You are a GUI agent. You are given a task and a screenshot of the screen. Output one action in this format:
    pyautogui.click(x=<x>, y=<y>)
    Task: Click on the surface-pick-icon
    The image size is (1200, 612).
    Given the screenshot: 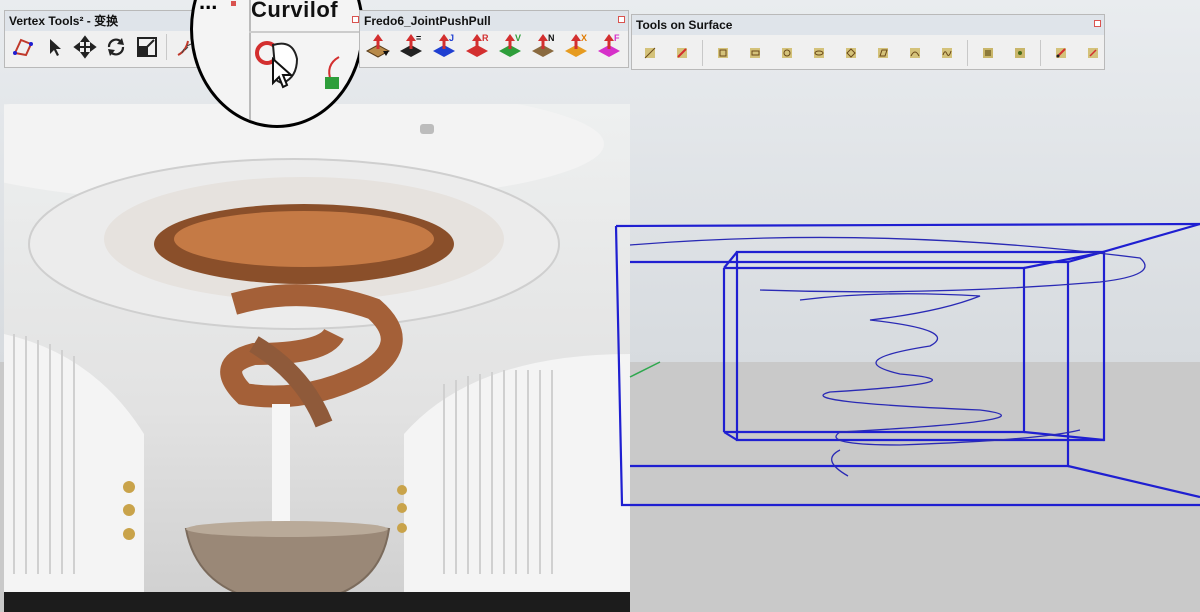 What is the action you would take?
    pyautogui.click(x=1061, y=53)
    